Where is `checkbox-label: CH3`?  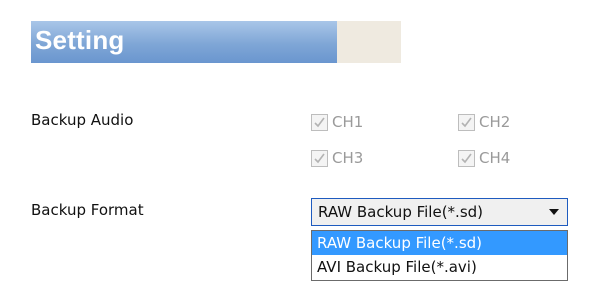 checkbox-label: CH3 is located at coordinates (348, 158).